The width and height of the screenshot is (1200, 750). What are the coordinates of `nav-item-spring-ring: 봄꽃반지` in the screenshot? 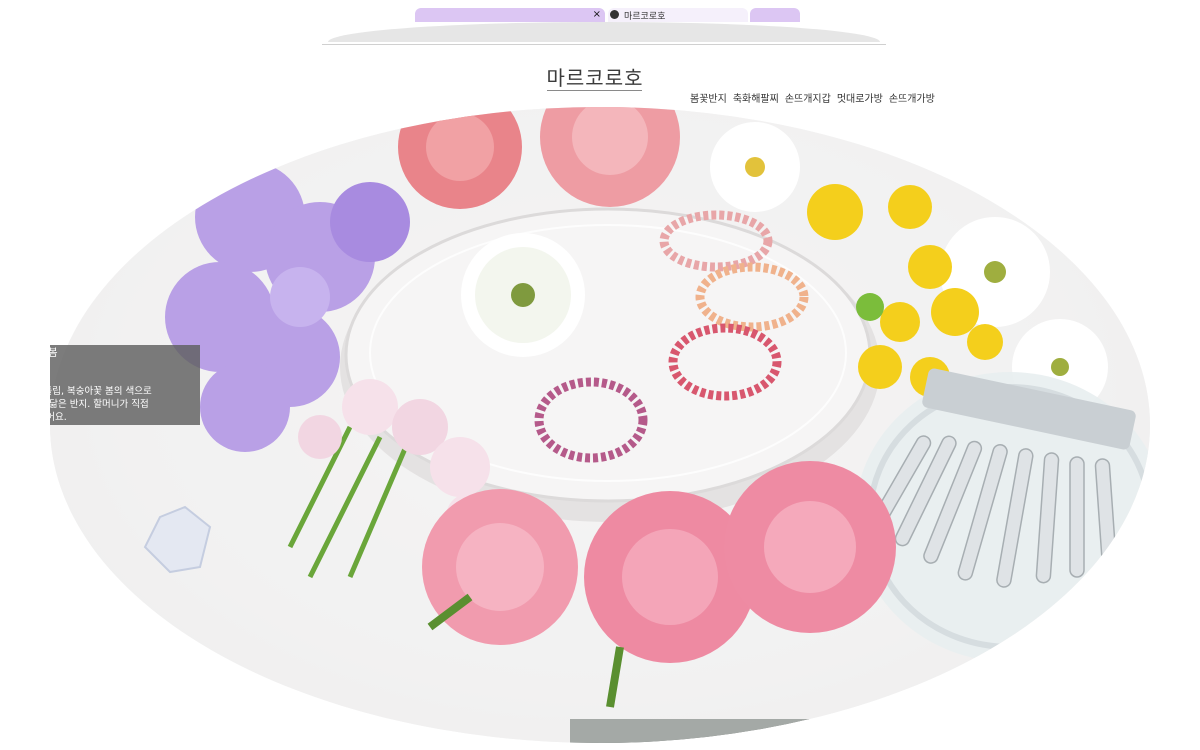 It's located at (708, 97).